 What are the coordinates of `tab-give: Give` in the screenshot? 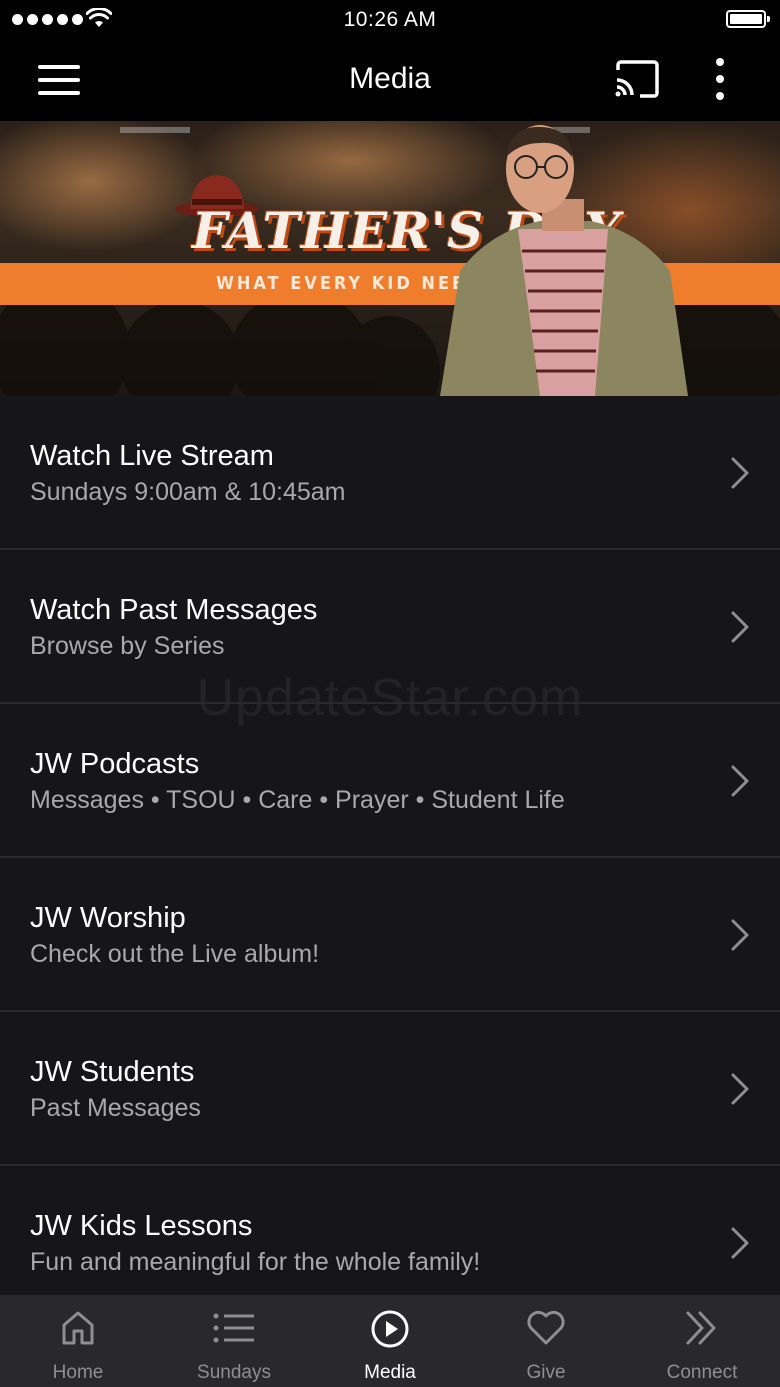 It's located at (546, 1341).